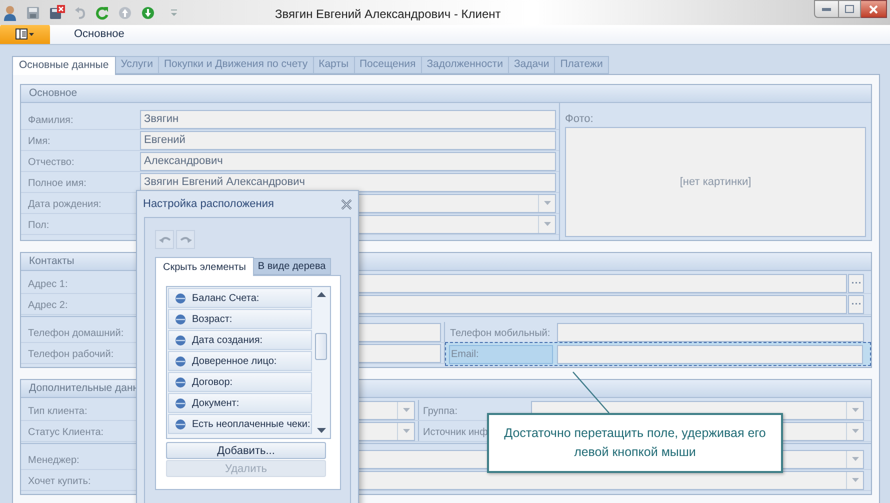 The height and width of the screenshot is (503, 890). What do you see at coordinates (33, 13) in the screenshot?
I see `save-icon` at bounding box center [33, 13].